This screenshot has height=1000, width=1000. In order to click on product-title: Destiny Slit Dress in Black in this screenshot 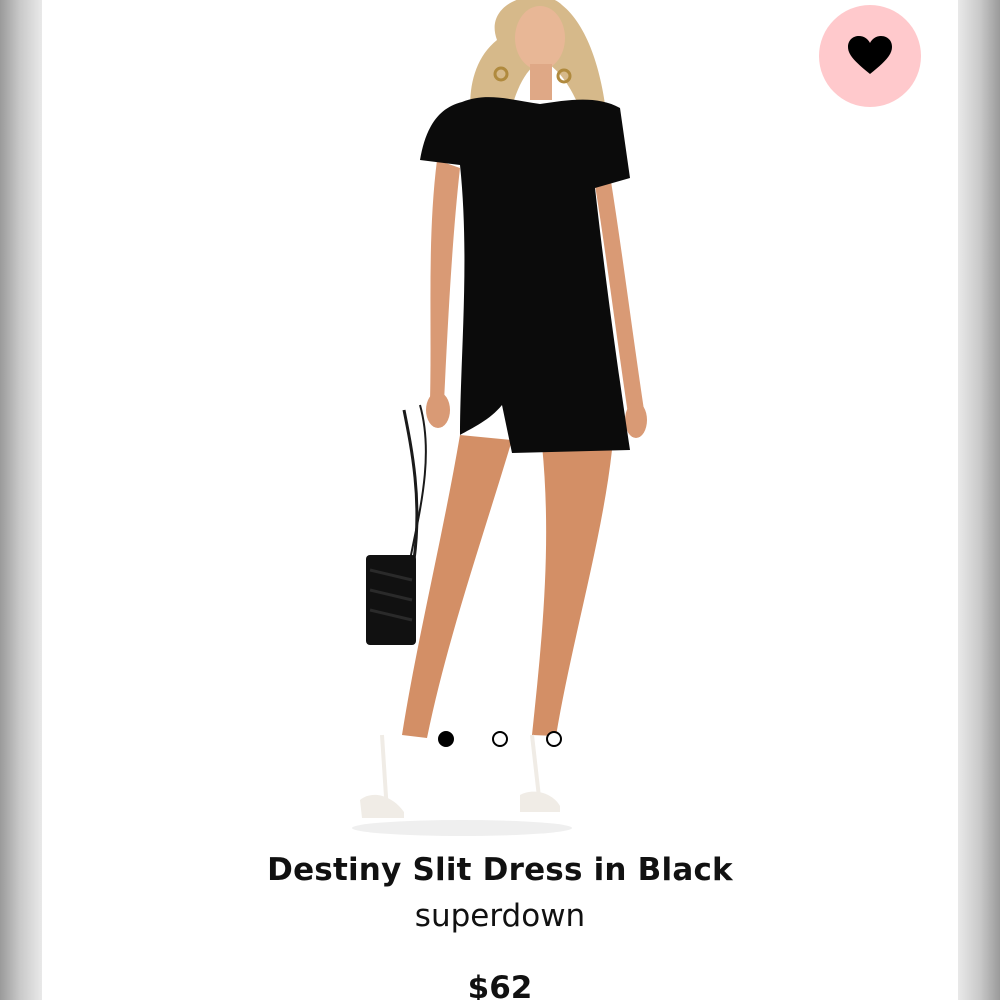, I will do `click(500, 870)`.